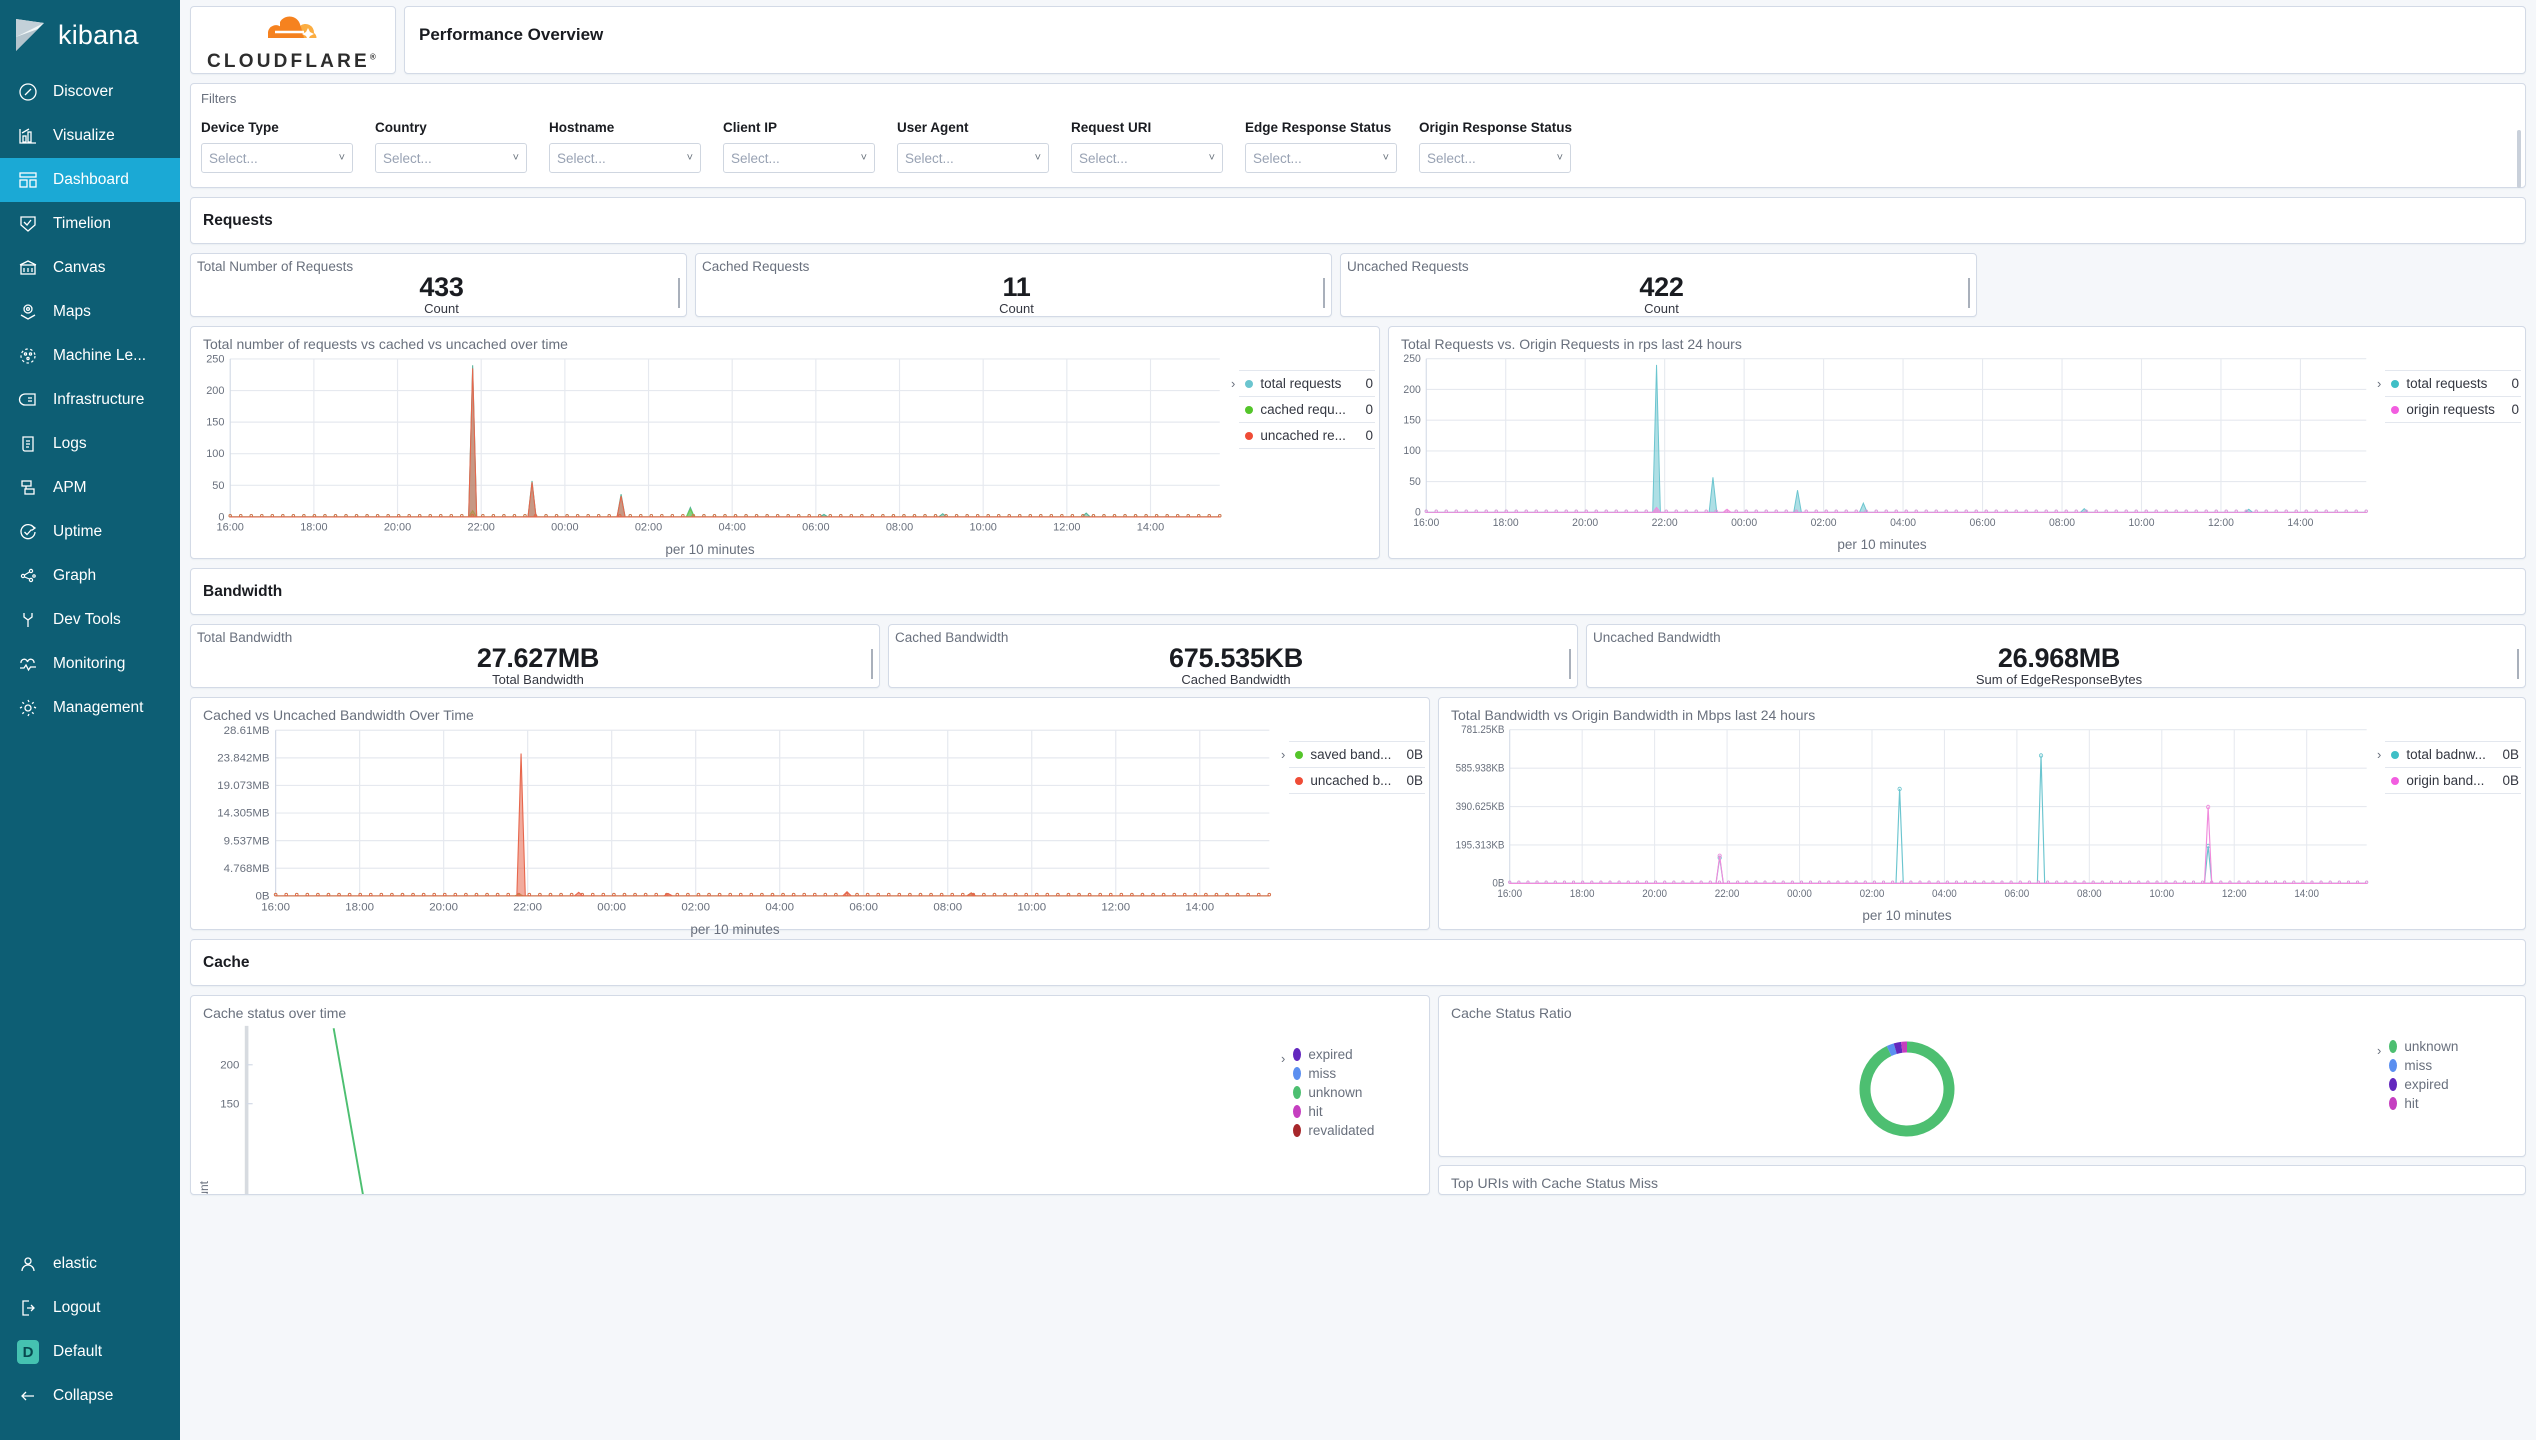  I want to click on filter-device-type: Device Type Select... ˅, so click(288, 146).